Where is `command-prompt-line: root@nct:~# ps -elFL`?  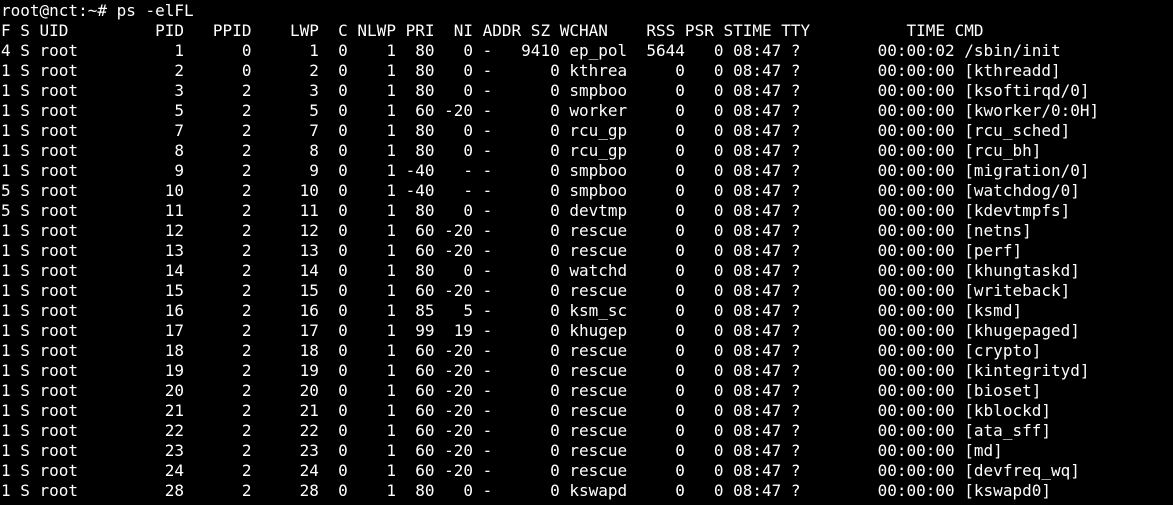
command-prompt-line: root@nct:~# ps -elFL is located at coordinates (97, 10).